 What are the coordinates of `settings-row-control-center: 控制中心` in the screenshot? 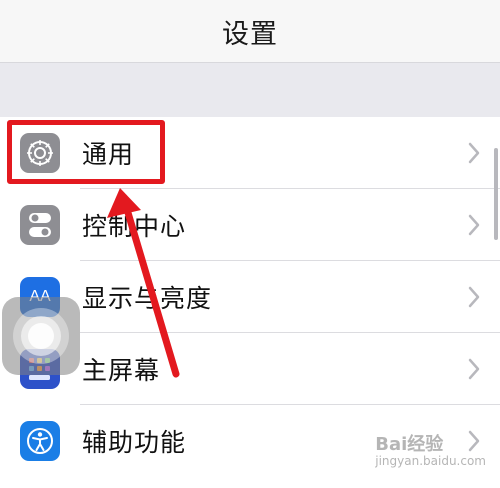 It's located at (250, 225).